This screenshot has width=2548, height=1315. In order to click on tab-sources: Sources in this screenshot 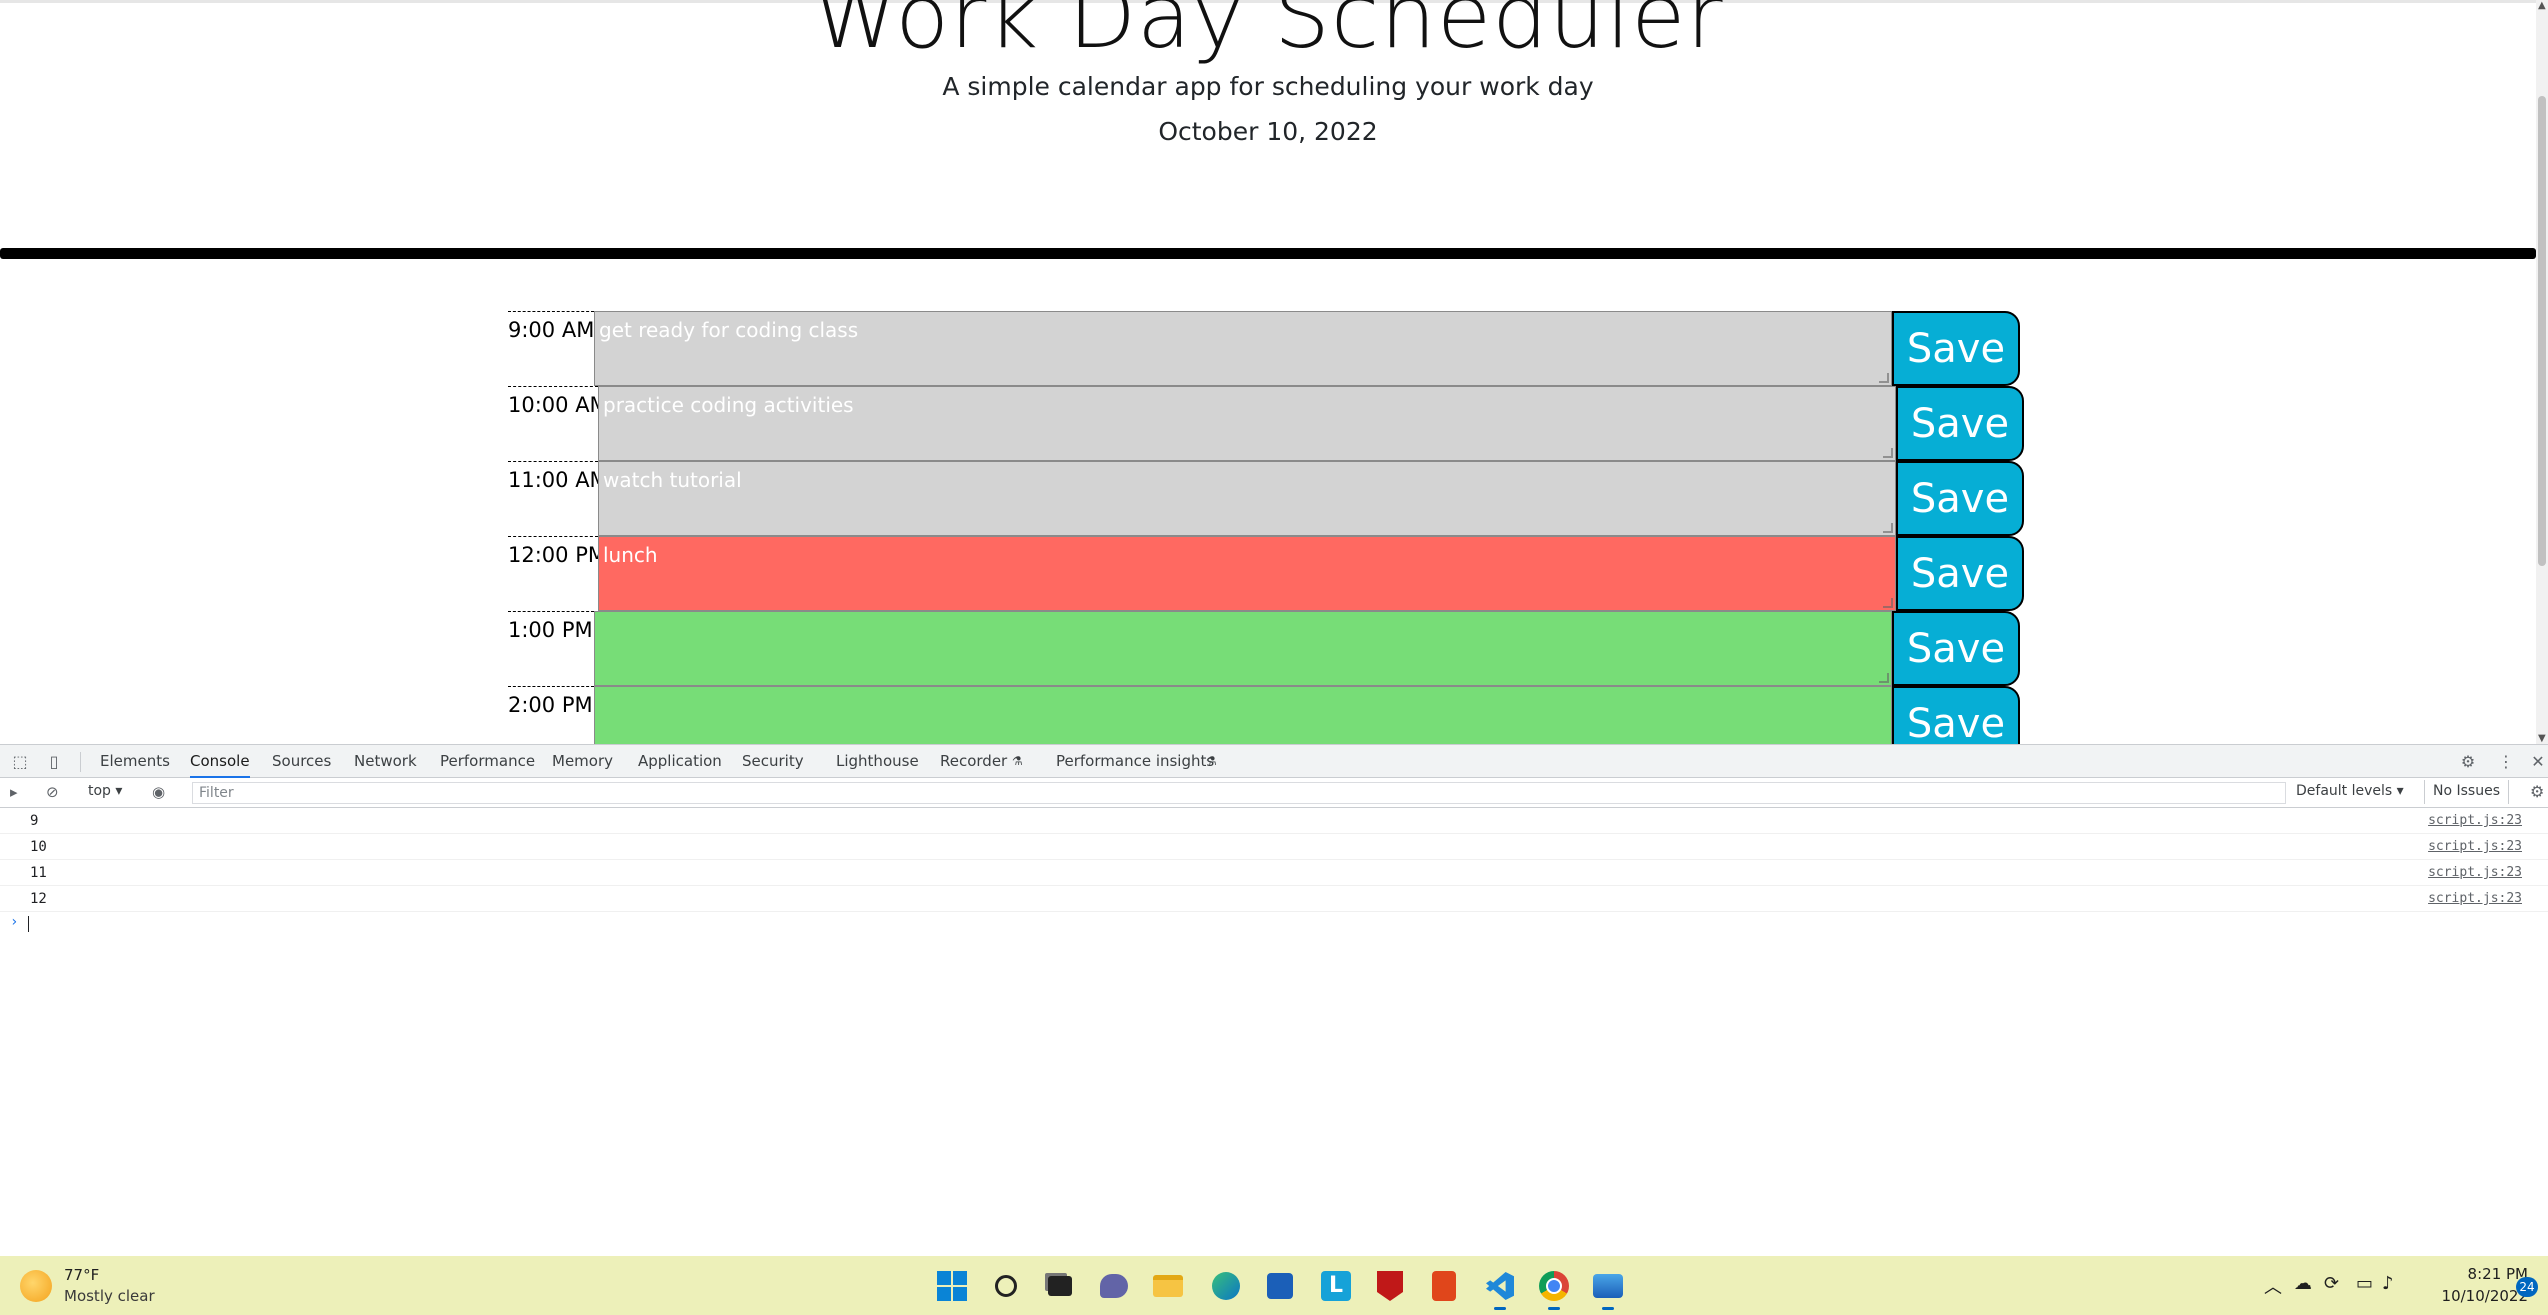, I will do `click(301, 761)`.